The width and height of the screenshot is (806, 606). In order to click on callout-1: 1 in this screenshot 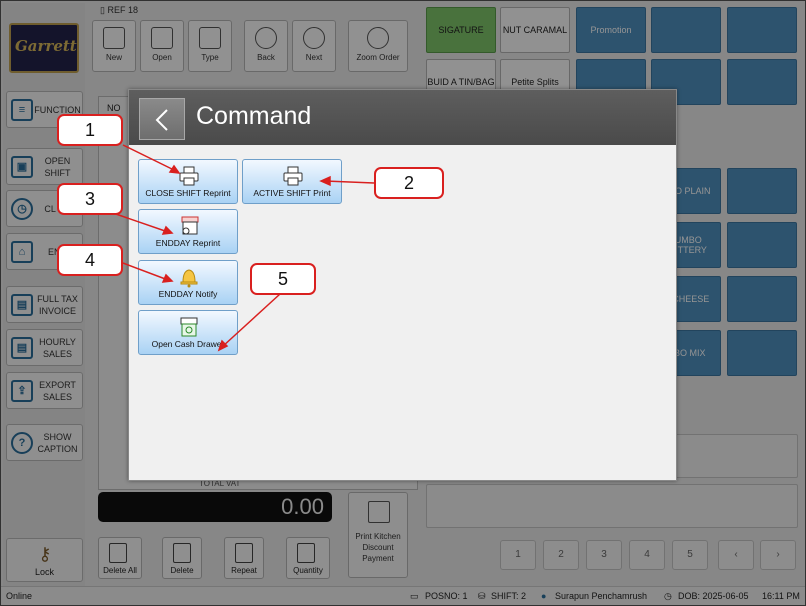, I will do `click(90, 130)`.